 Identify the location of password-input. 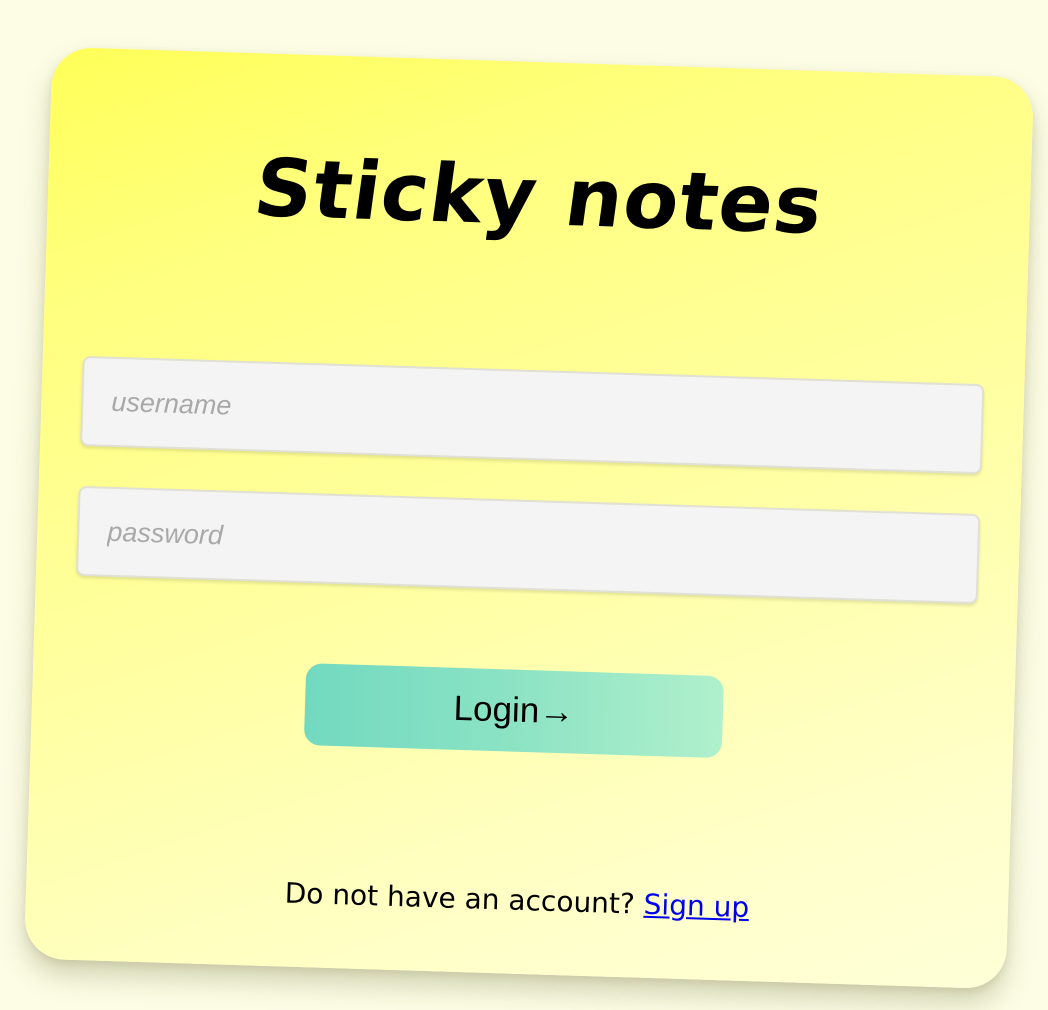
(528, 545).